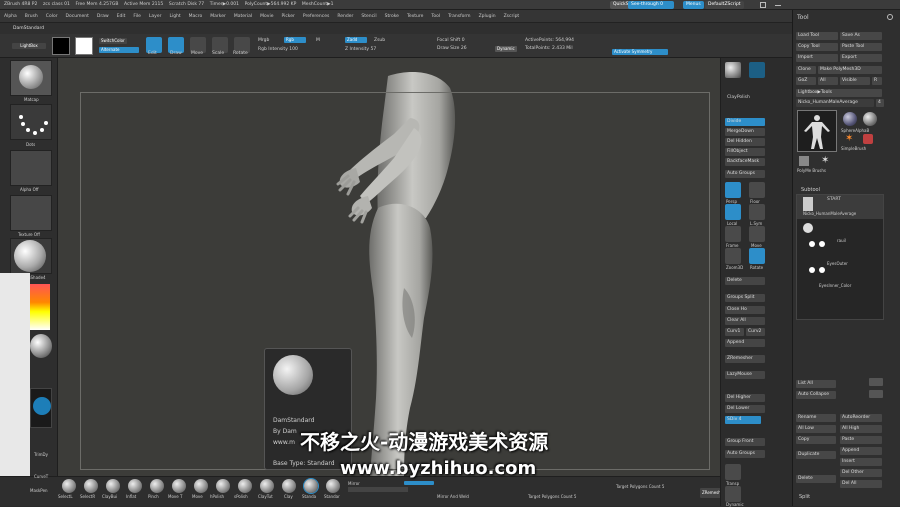 Image resolution: width=900 pixels, height=507 pixels. I want to click on maskpen-label: MaskPen, so click(39, 490).